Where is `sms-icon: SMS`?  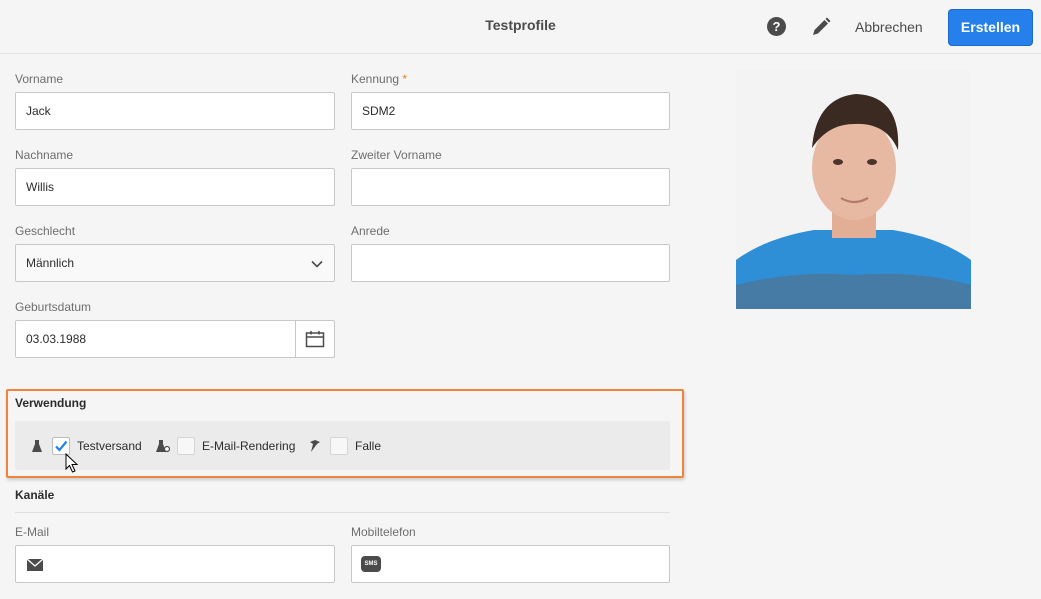 sms-icon: SMS is located at coordinates (371, 564).